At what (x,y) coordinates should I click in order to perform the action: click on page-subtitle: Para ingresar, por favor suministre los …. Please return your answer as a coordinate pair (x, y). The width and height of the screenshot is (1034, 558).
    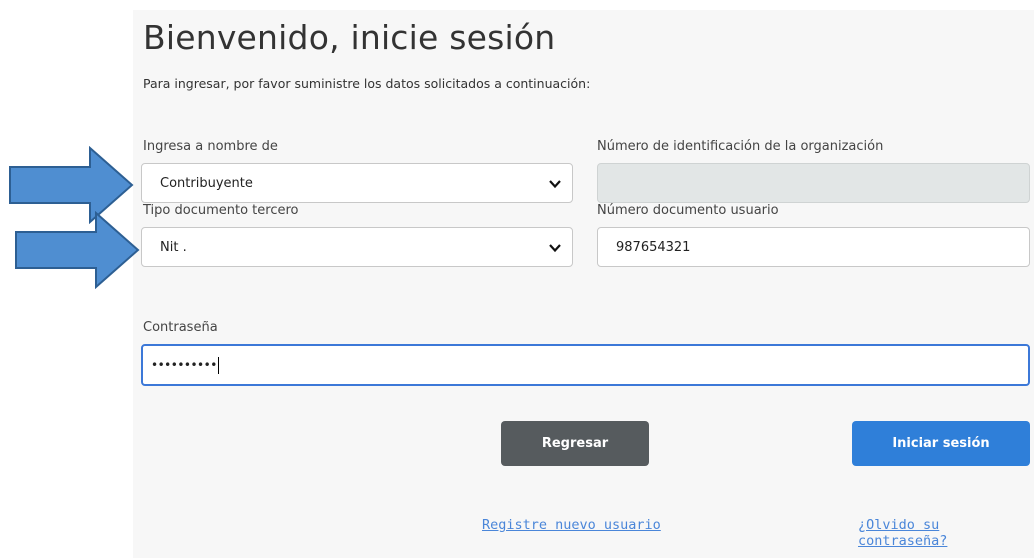
    Looking at the image, I should click on (367, 83).